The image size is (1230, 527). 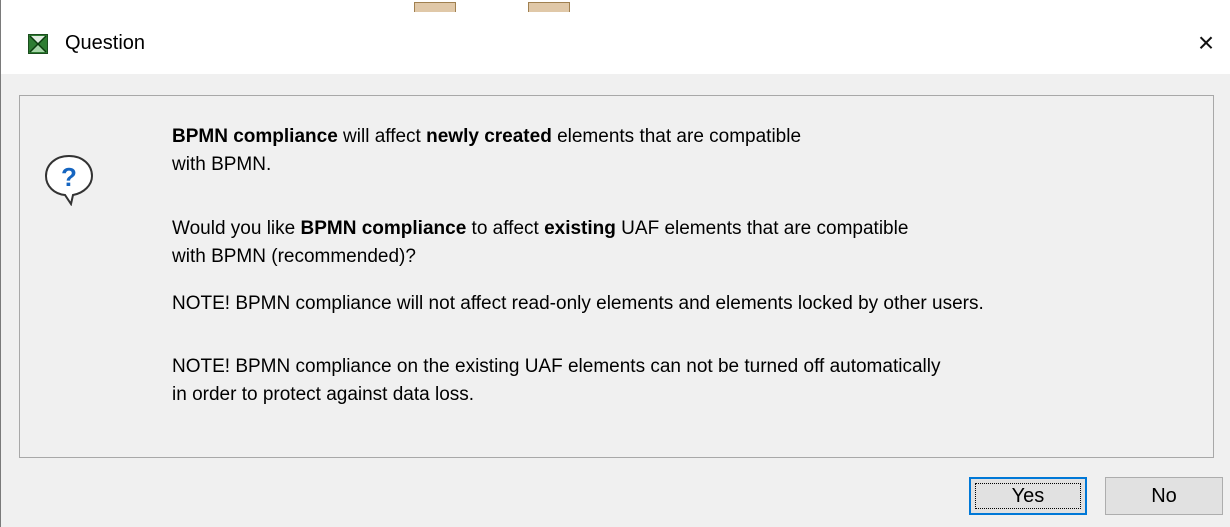 I want to click on message-paragraph-2-line-2: with BPMN (recommended)?, so click(x=294, y=256).